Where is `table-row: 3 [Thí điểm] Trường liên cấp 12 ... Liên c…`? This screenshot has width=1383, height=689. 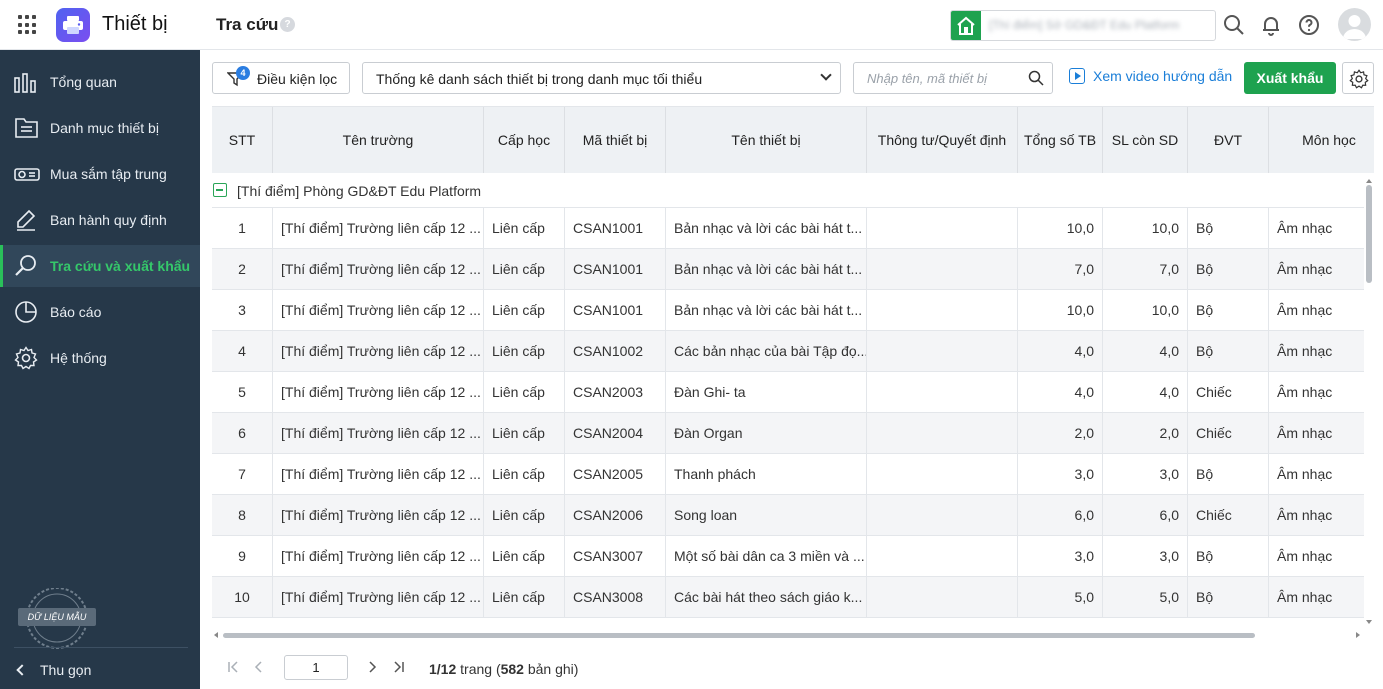 table-row: 3 [Thí điểm] Trường liên cấp 12 ... Liên c… is located at coordinates (788, 310).